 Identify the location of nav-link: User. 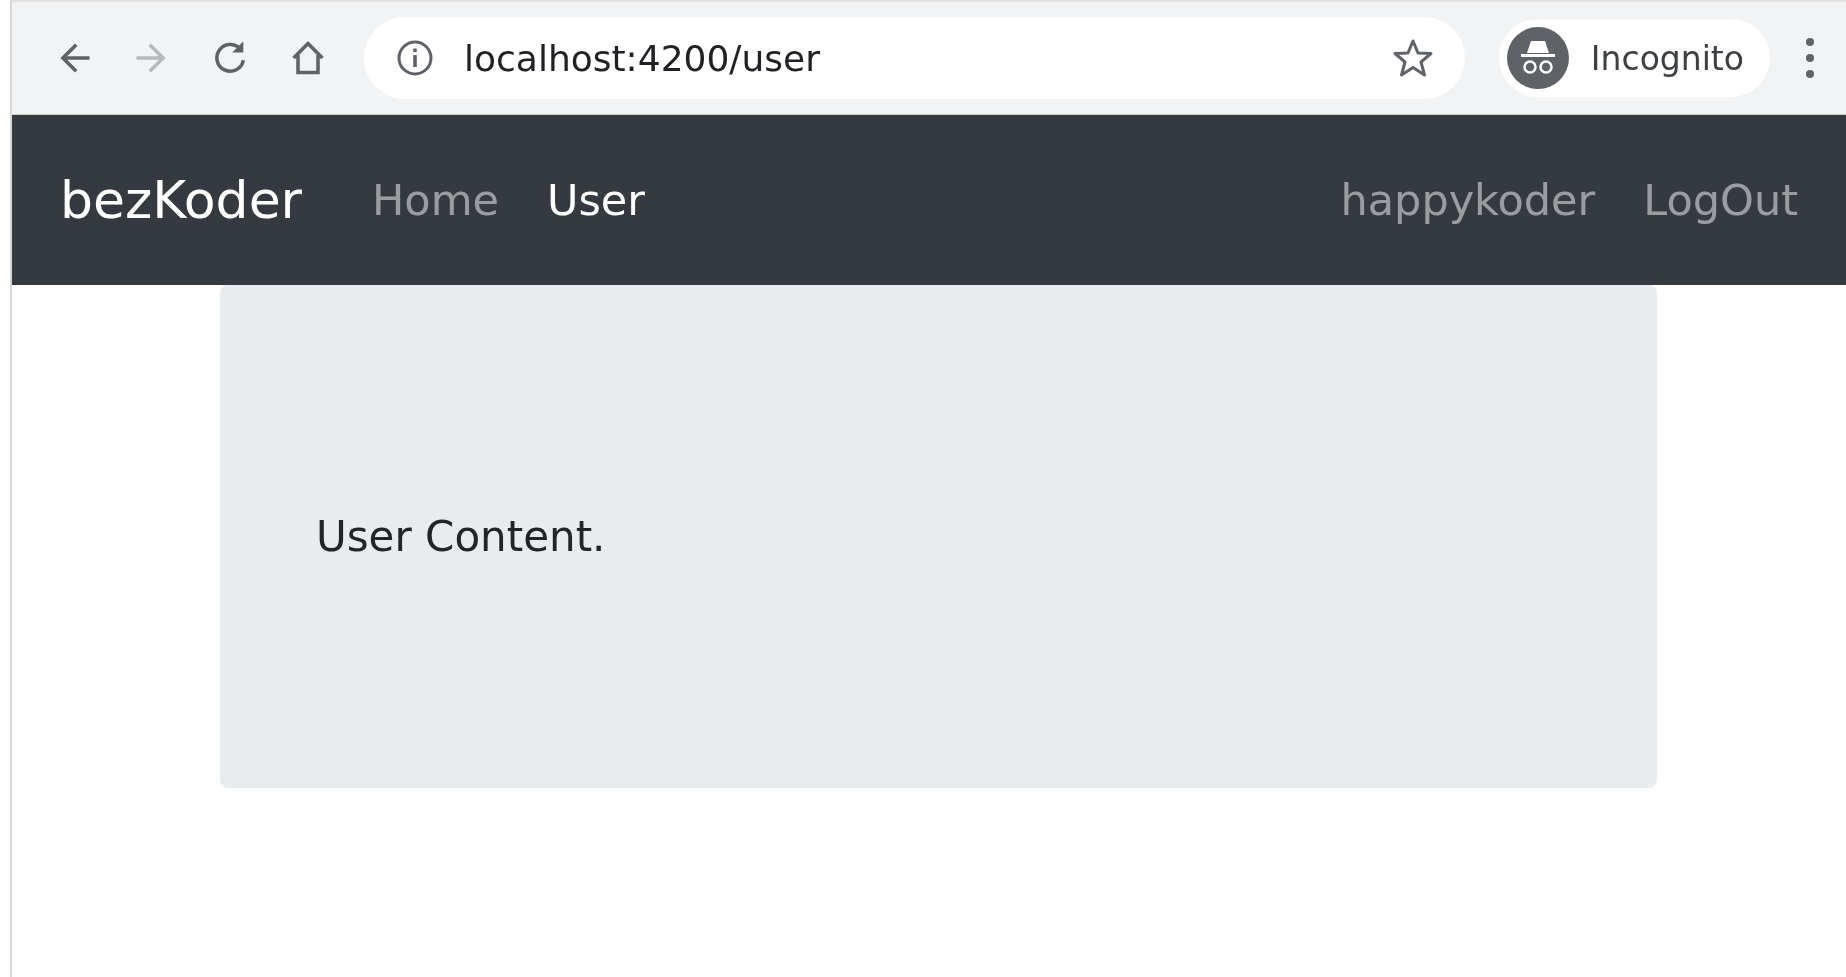
(596, 200).